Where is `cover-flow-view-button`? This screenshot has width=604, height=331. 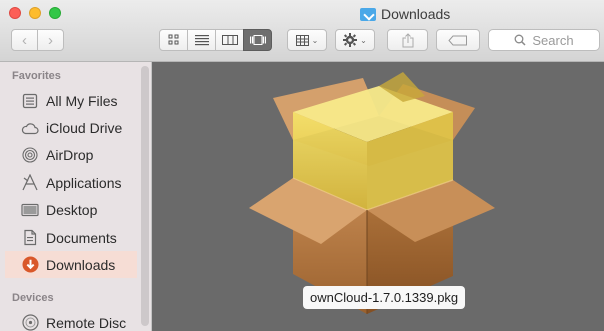
cover-flow-view-button is located at coordinates (257, 40).